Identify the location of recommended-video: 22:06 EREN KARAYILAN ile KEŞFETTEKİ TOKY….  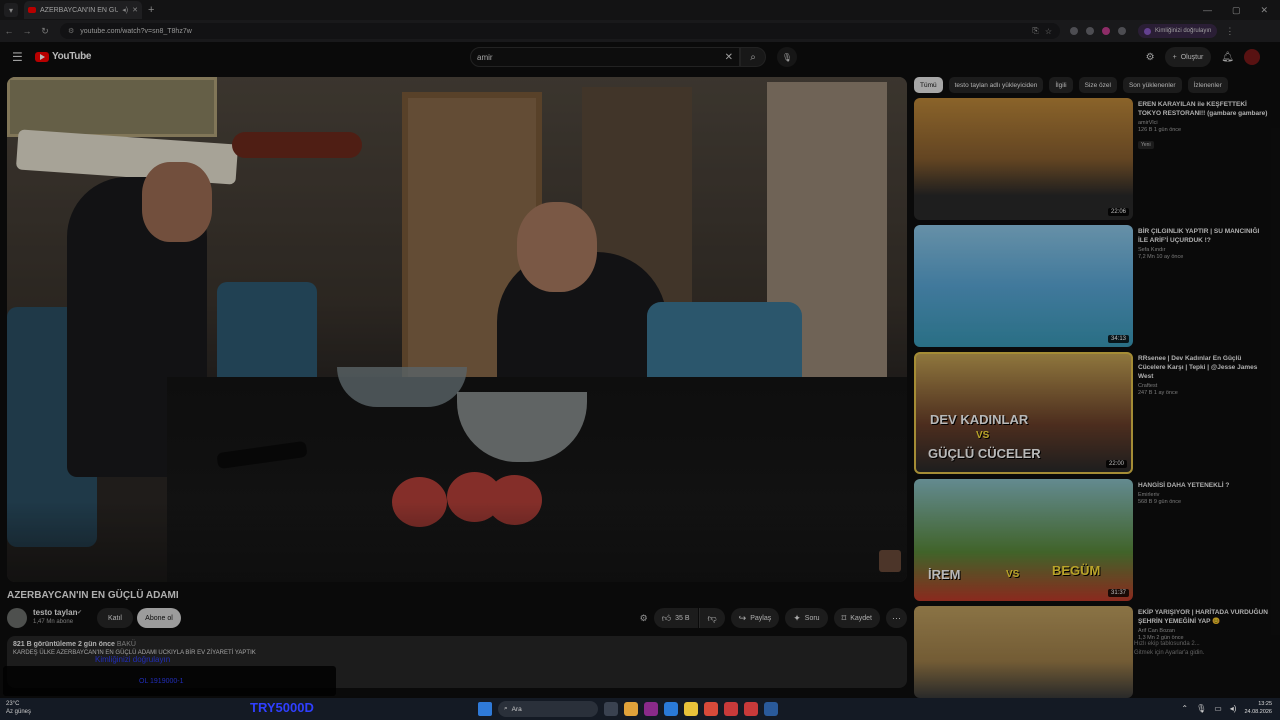
(1094, 159).